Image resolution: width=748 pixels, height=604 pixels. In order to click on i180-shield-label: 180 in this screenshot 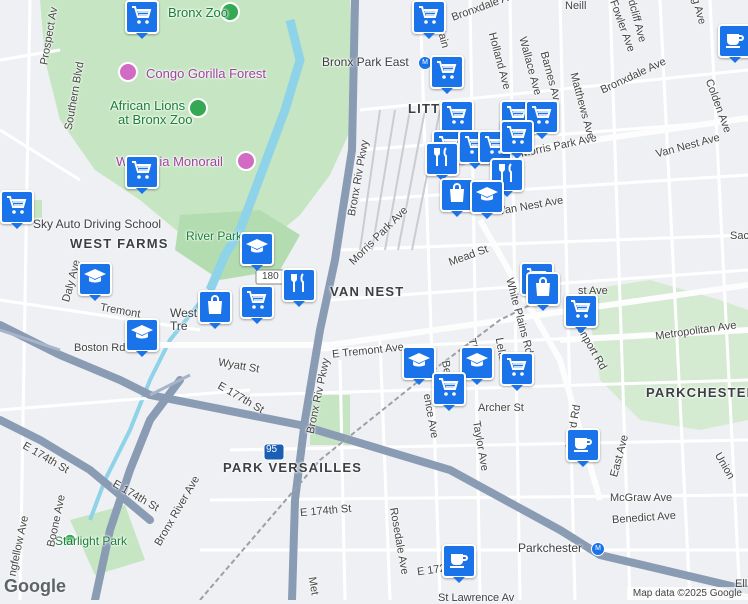, I will do `click(270, 276)`.